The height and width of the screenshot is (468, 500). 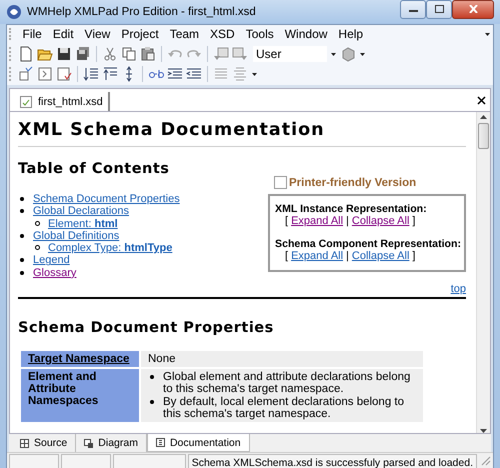 I want to click on toc-link: Legend, so click(x=51, y=260).